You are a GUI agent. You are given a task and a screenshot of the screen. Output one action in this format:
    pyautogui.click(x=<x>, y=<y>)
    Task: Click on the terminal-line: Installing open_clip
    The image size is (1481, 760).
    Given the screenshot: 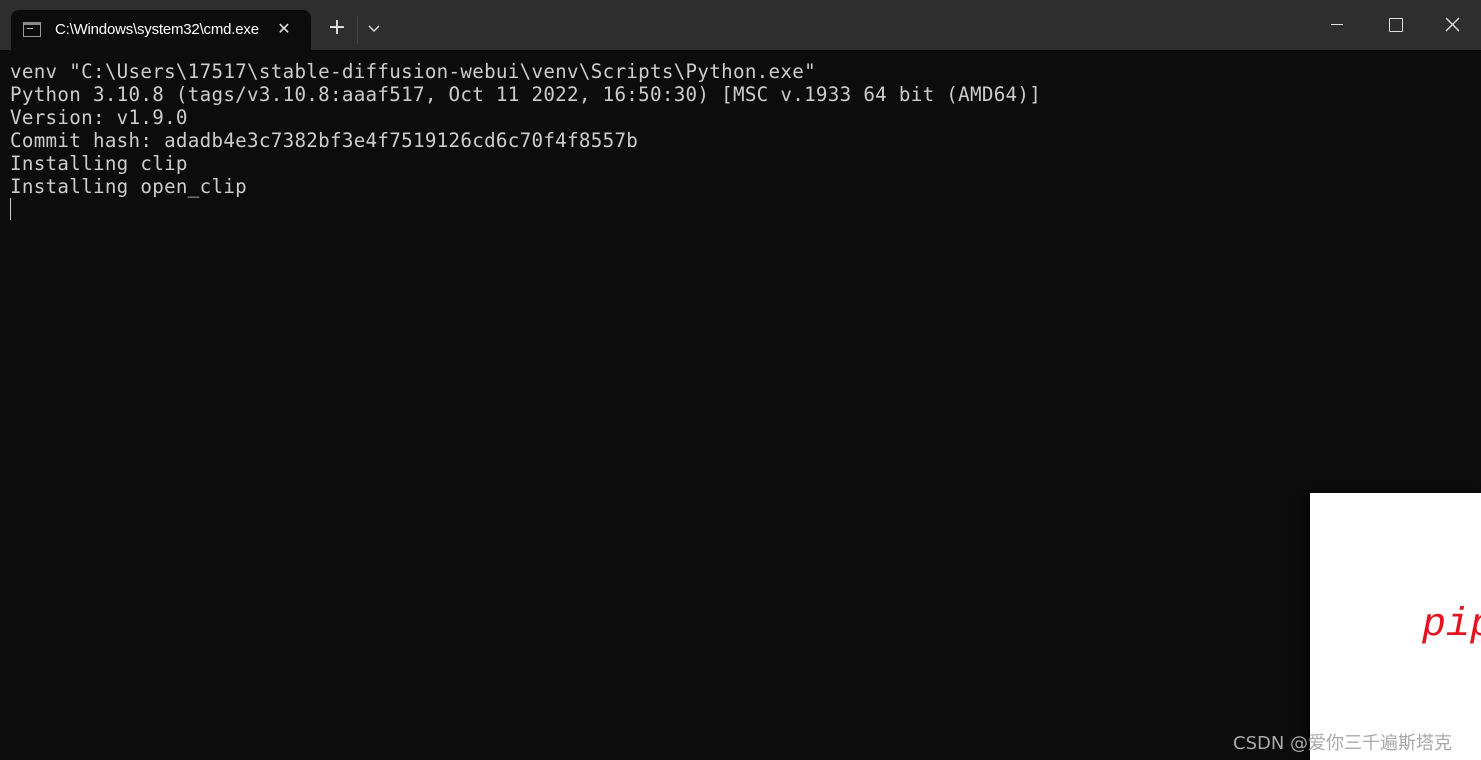 What is the action you would take?
    pyautogui.click(x=129, y=186)
    